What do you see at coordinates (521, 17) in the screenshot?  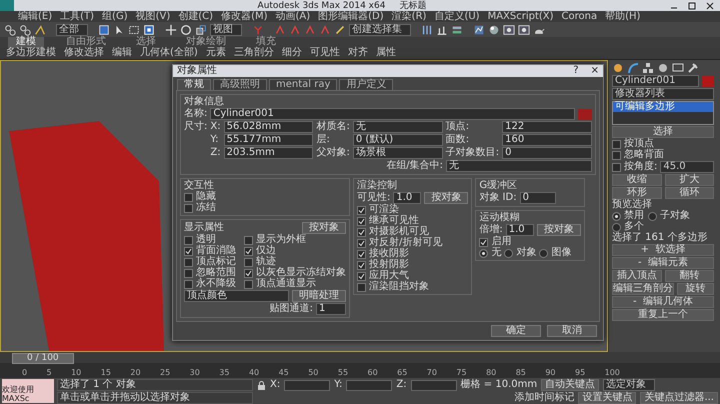 I see `menu-item: MAXScript(X)` at bounding box center [521, 17].